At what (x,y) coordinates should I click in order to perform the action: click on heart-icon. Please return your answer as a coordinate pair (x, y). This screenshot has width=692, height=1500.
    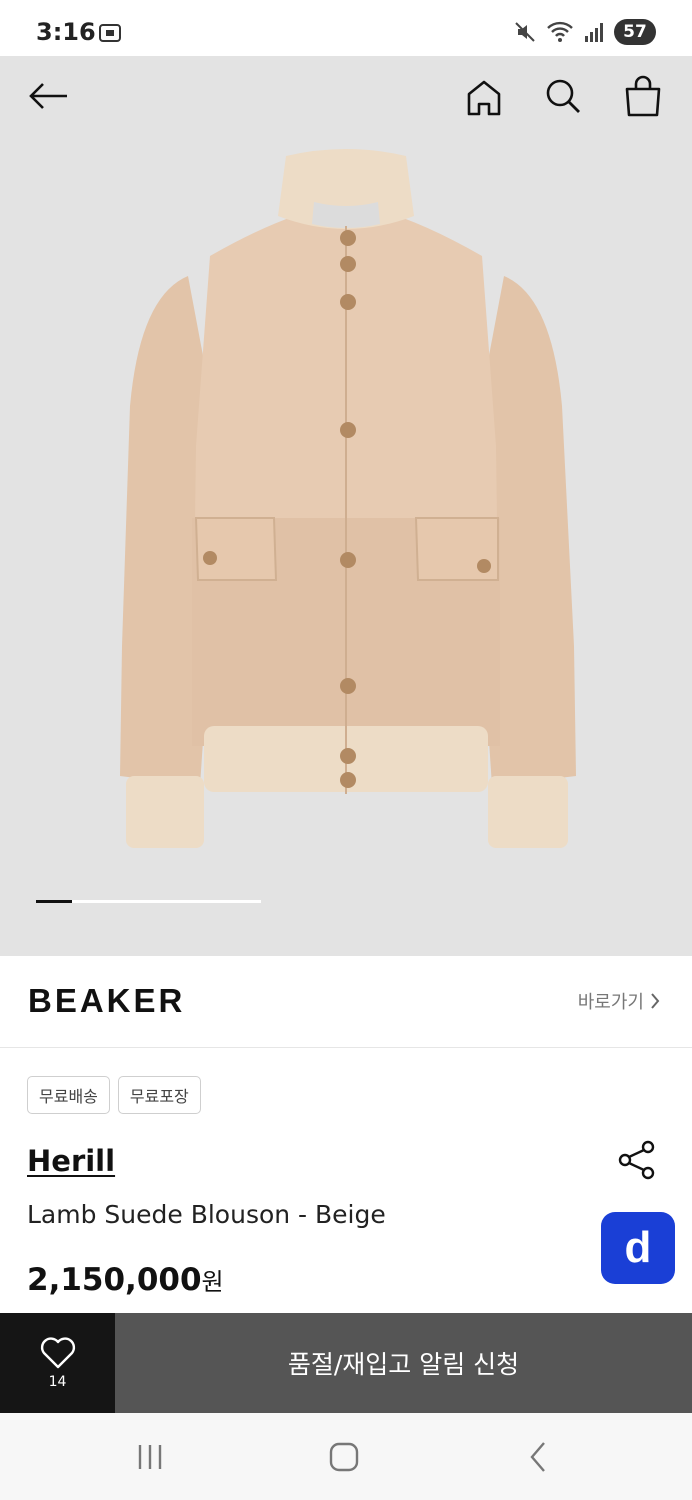
    Looking at the image, I should click on (57, 1353).